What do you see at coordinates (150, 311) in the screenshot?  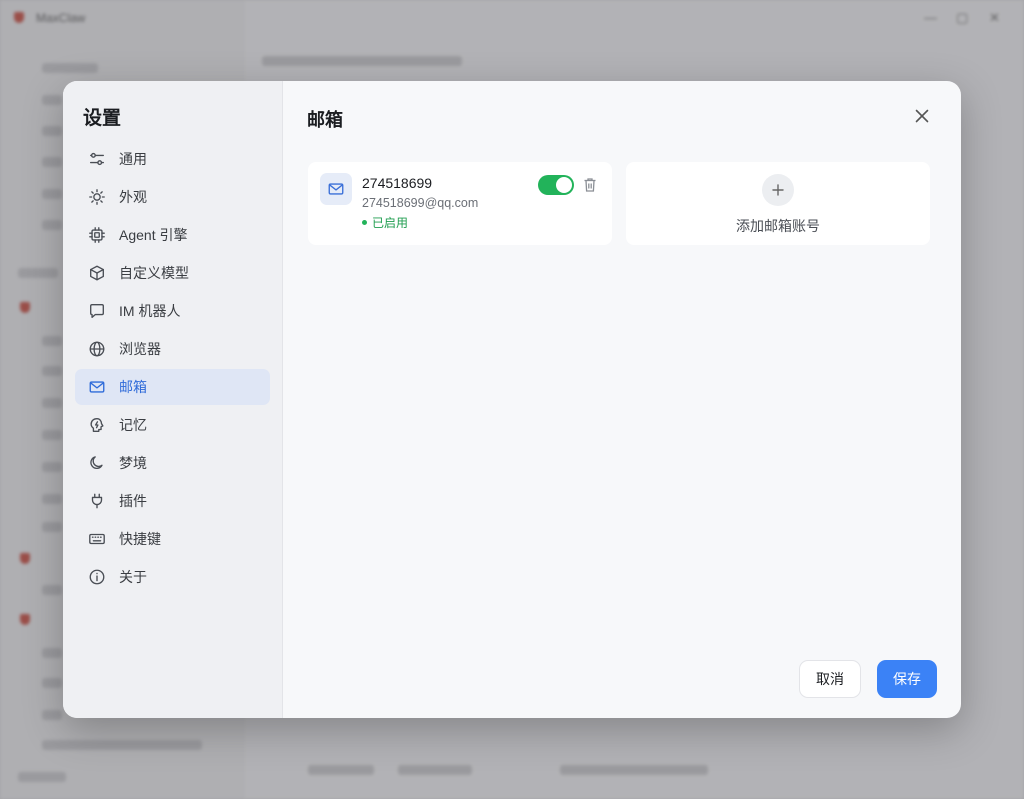 I see `nav-item-label: IM 机器人` at bounding box center [150, 311].